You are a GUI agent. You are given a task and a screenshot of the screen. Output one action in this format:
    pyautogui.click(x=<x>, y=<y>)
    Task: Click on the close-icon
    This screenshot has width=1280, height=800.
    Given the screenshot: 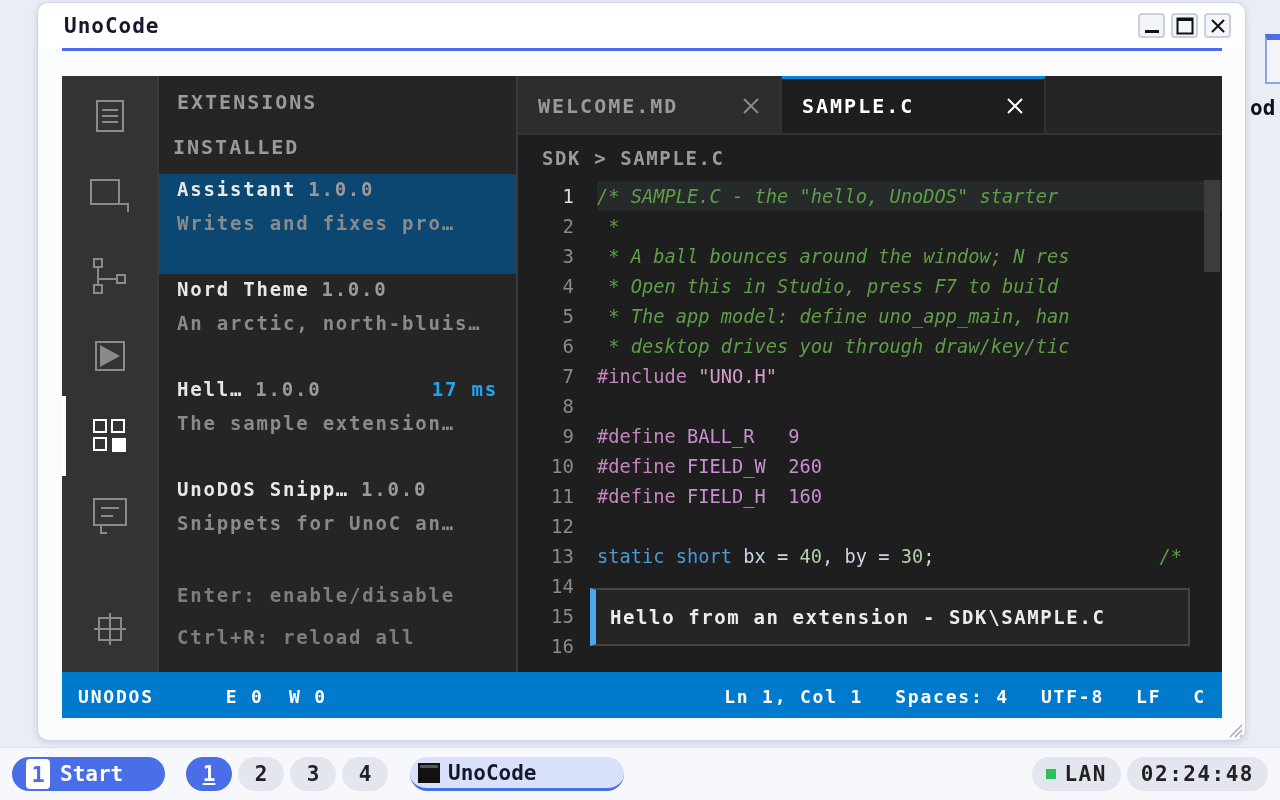 What is the action you would take?
    pyautogui.click(x=1217, y=25)
    